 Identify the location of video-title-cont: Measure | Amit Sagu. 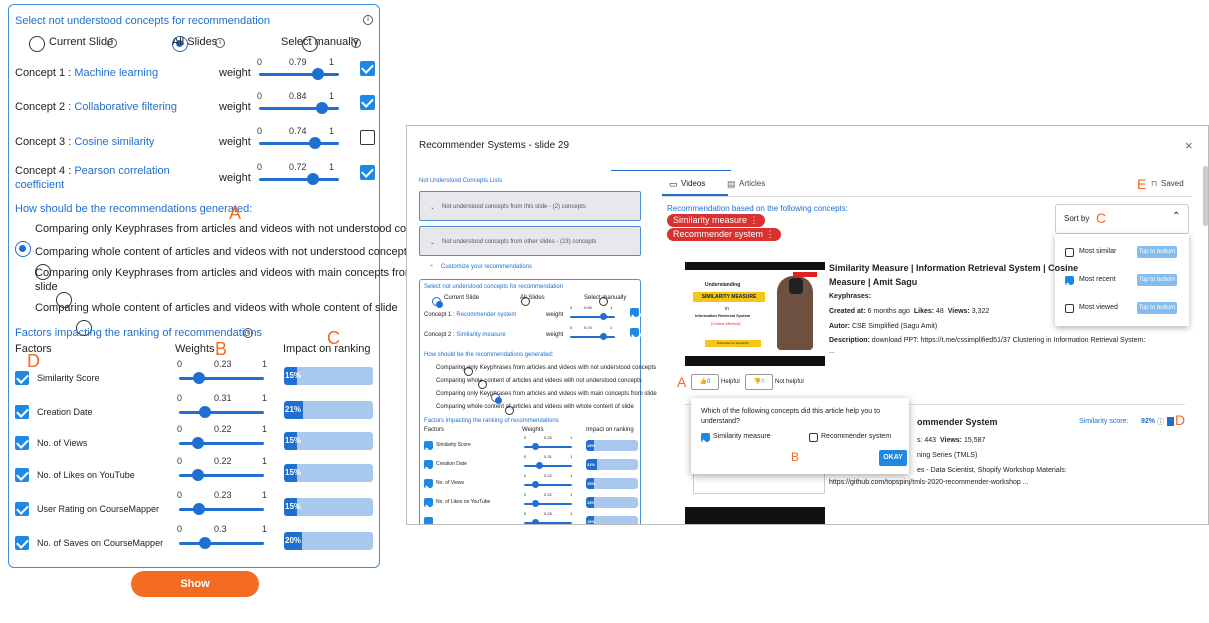
(873, 282).